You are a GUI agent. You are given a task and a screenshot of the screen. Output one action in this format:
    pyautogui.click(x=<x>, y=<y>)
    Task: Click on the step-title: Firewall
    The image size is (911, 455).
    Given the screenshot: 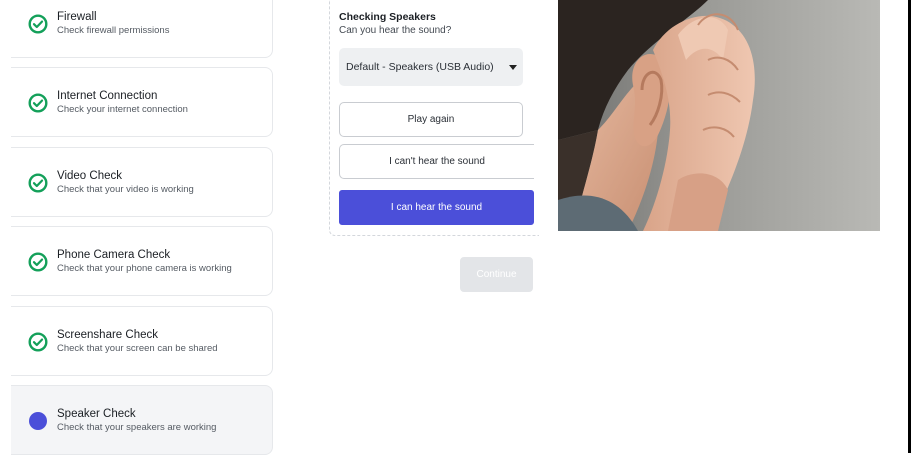 What is the action you would take?
    pyautogui.click(x=77, y=17)
    